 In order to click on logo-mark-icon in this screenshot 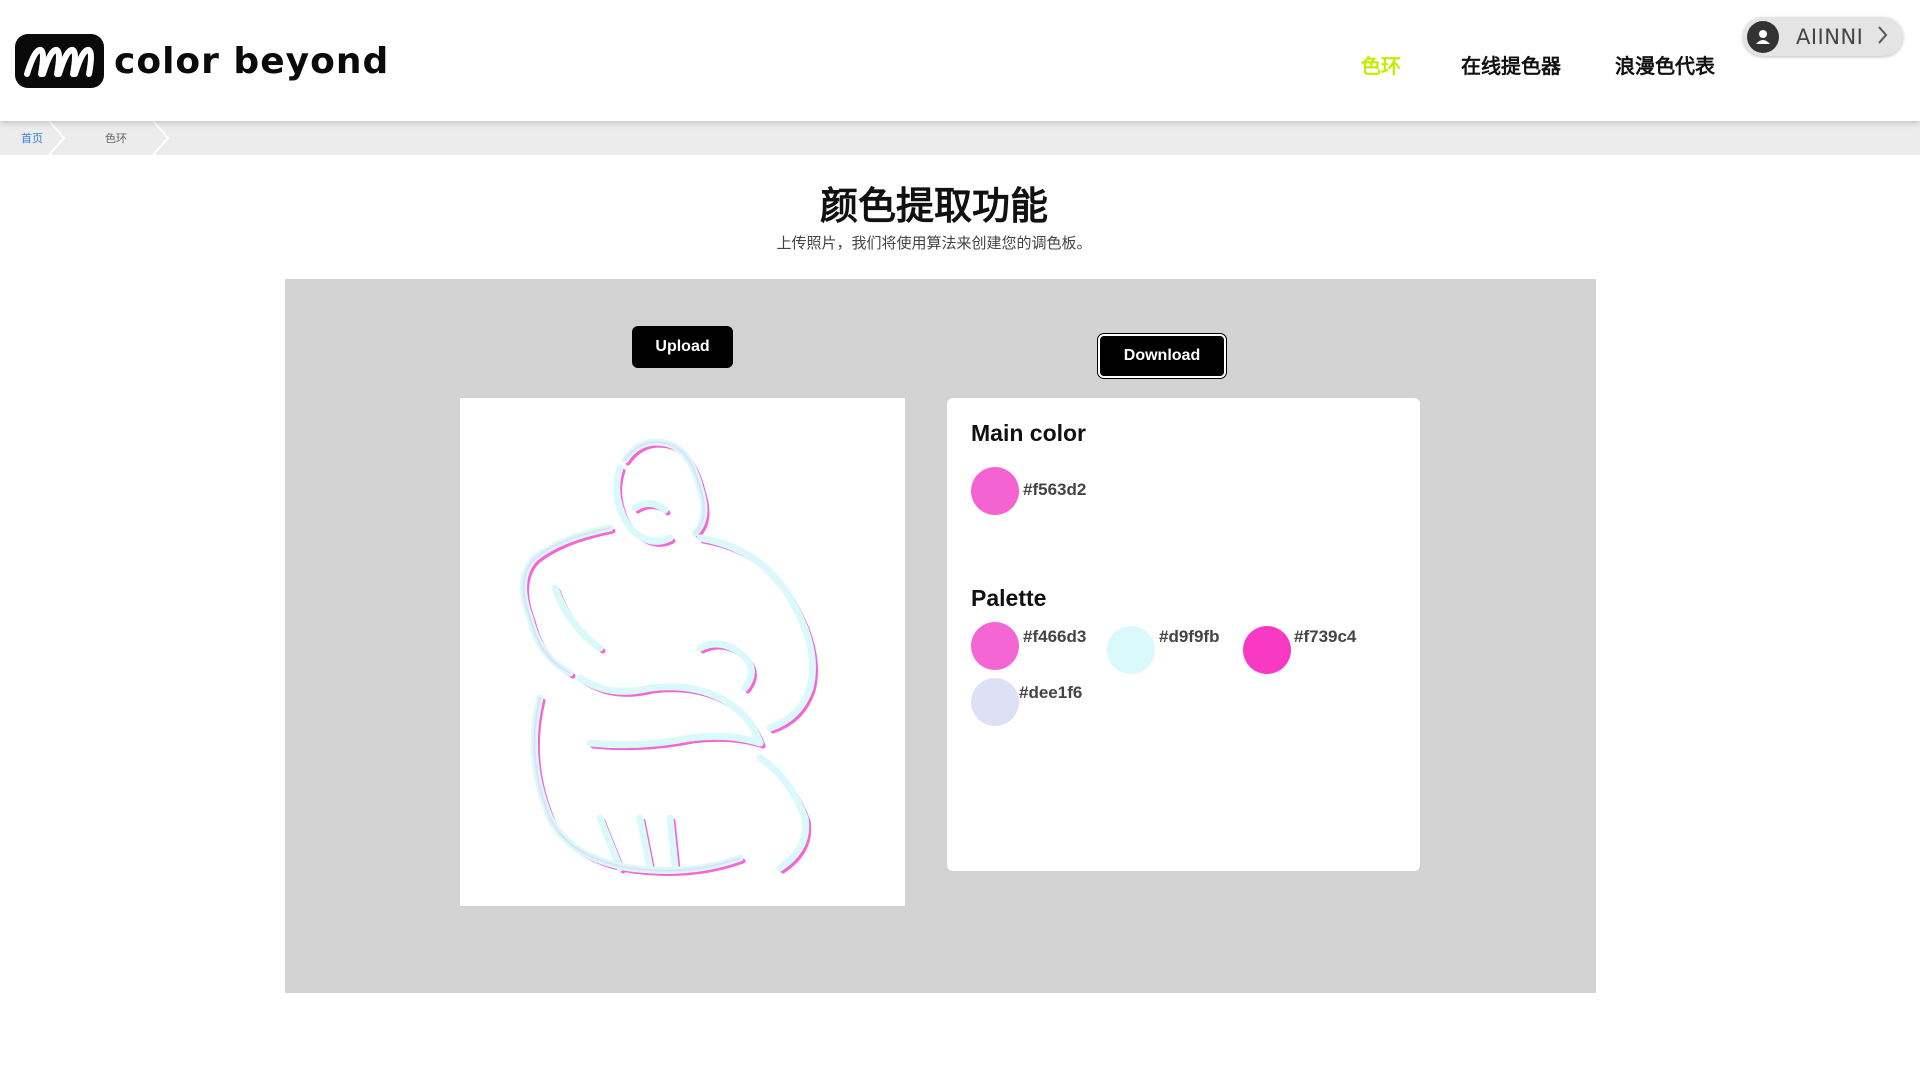, I will do `click(59, 61)`.